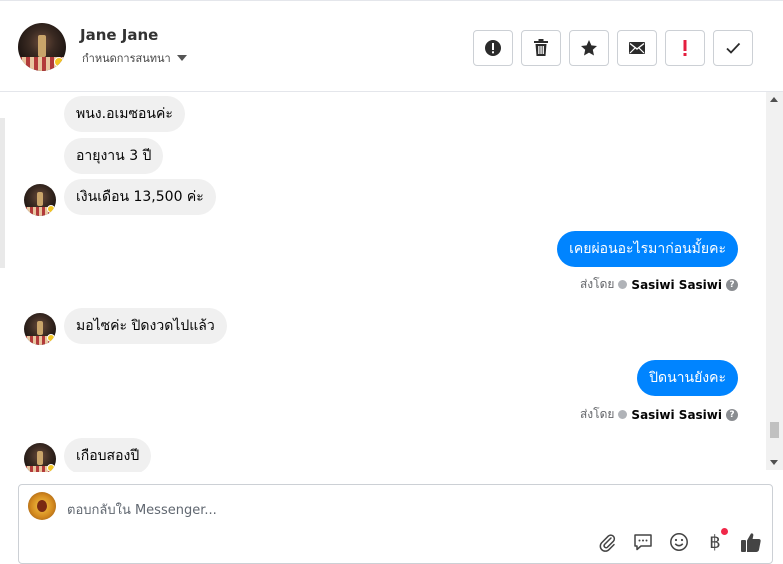 This screenshot has height=564, width=783. I want to click on outgoing-message: เคยผ่อนอะไรมาก่อนมั้ยคะ, so click(647, 249).